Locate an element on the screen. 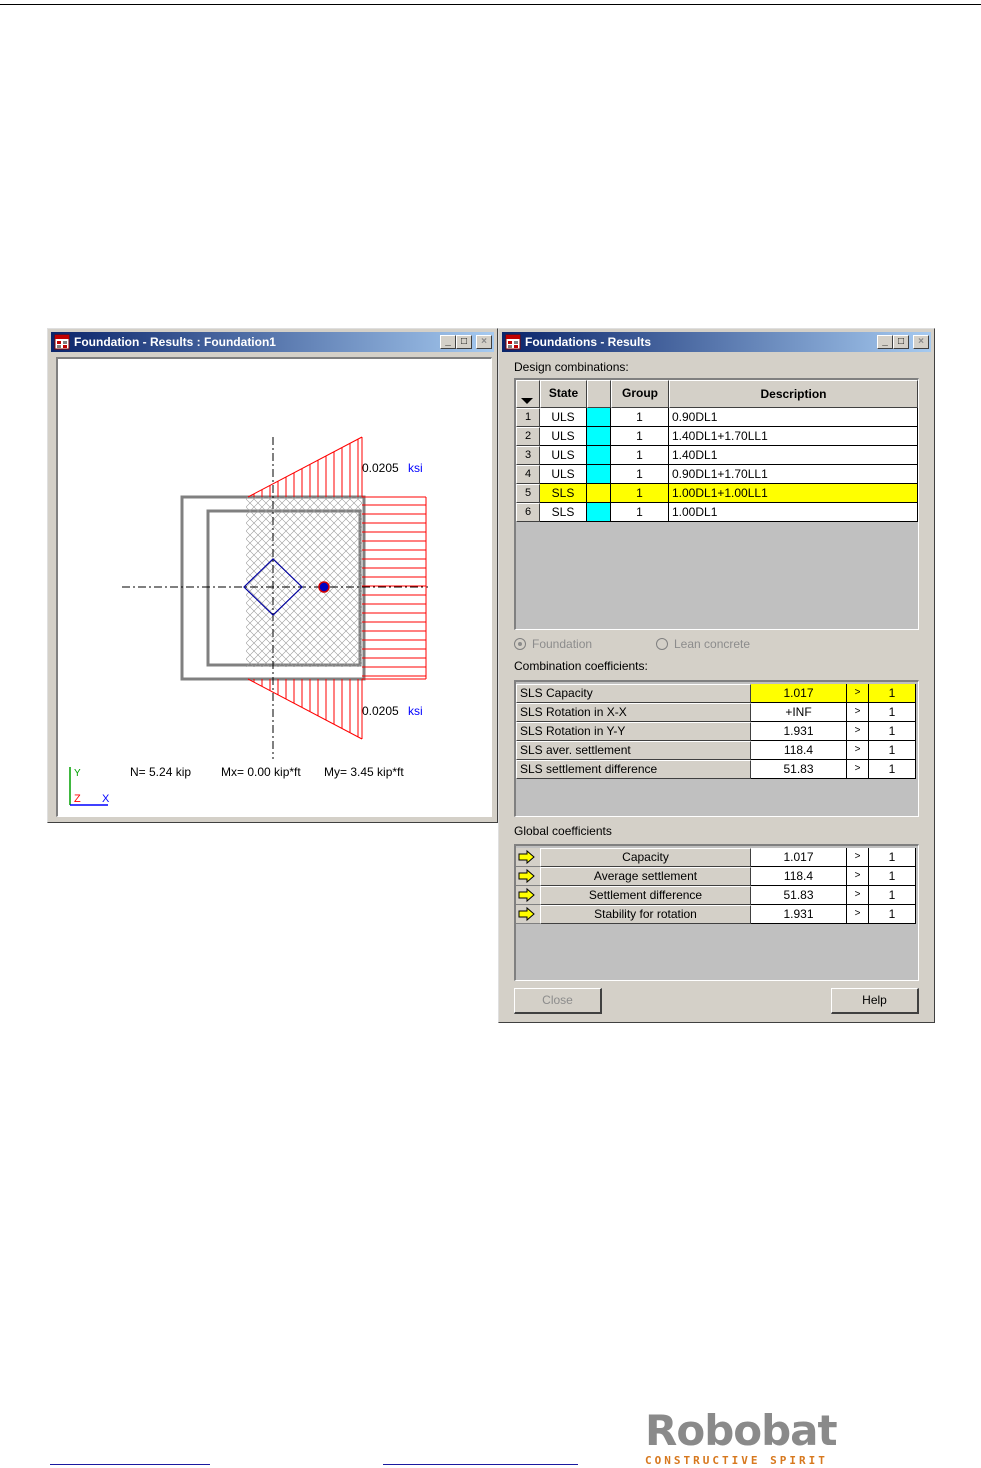  column-header-state: State is located at coordinates (563, 394).